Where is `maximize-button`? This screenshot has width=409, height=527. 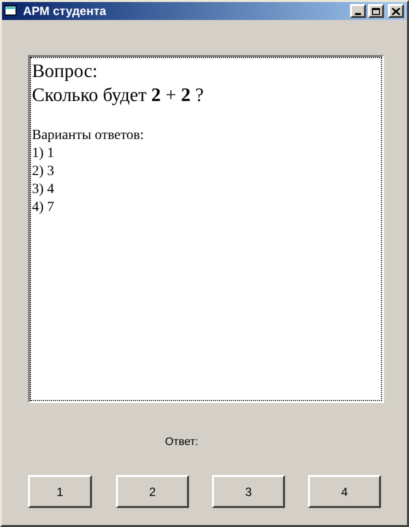
maximize-button is located at coordinates (376, 11).